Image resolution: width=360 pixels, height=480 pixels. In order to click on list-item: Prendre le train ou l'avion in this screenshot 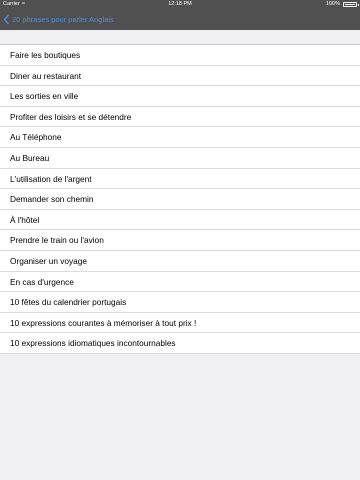, I will do `click(180, 240)`.